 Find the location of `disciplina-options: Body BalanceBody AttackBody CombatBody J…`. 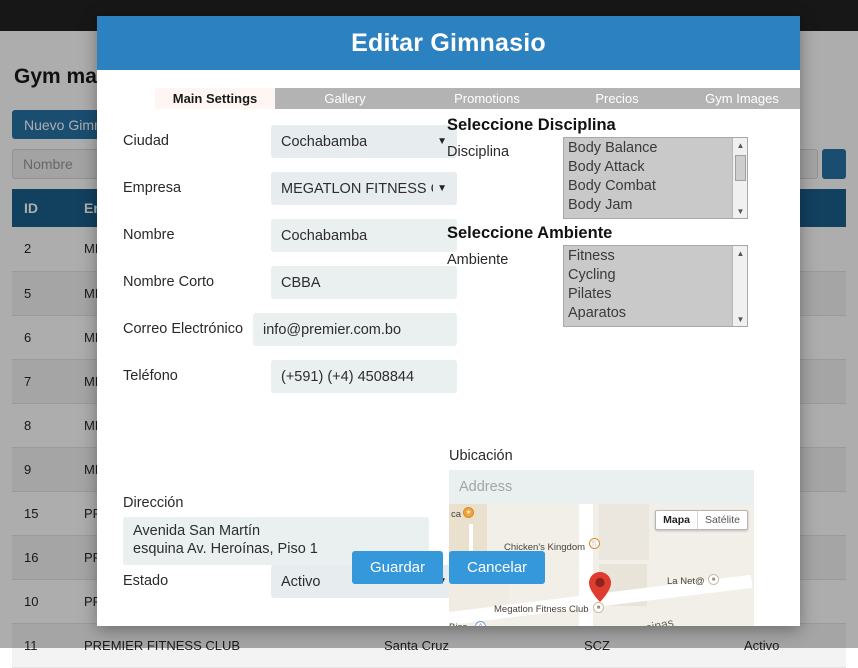

disciplina-options: Body BalanceBody AttackBody CombatBody J… is located at coordinates (655, 176).